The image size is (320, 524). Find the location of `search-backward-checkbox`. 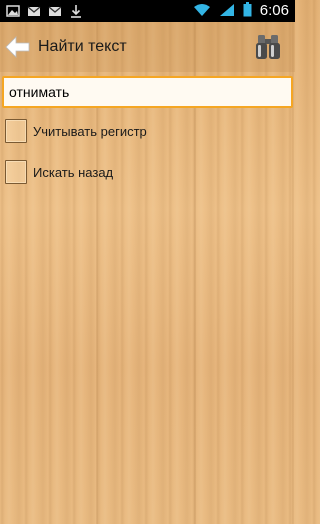

search-backward-checkbox is located at coordinates (16, 172).